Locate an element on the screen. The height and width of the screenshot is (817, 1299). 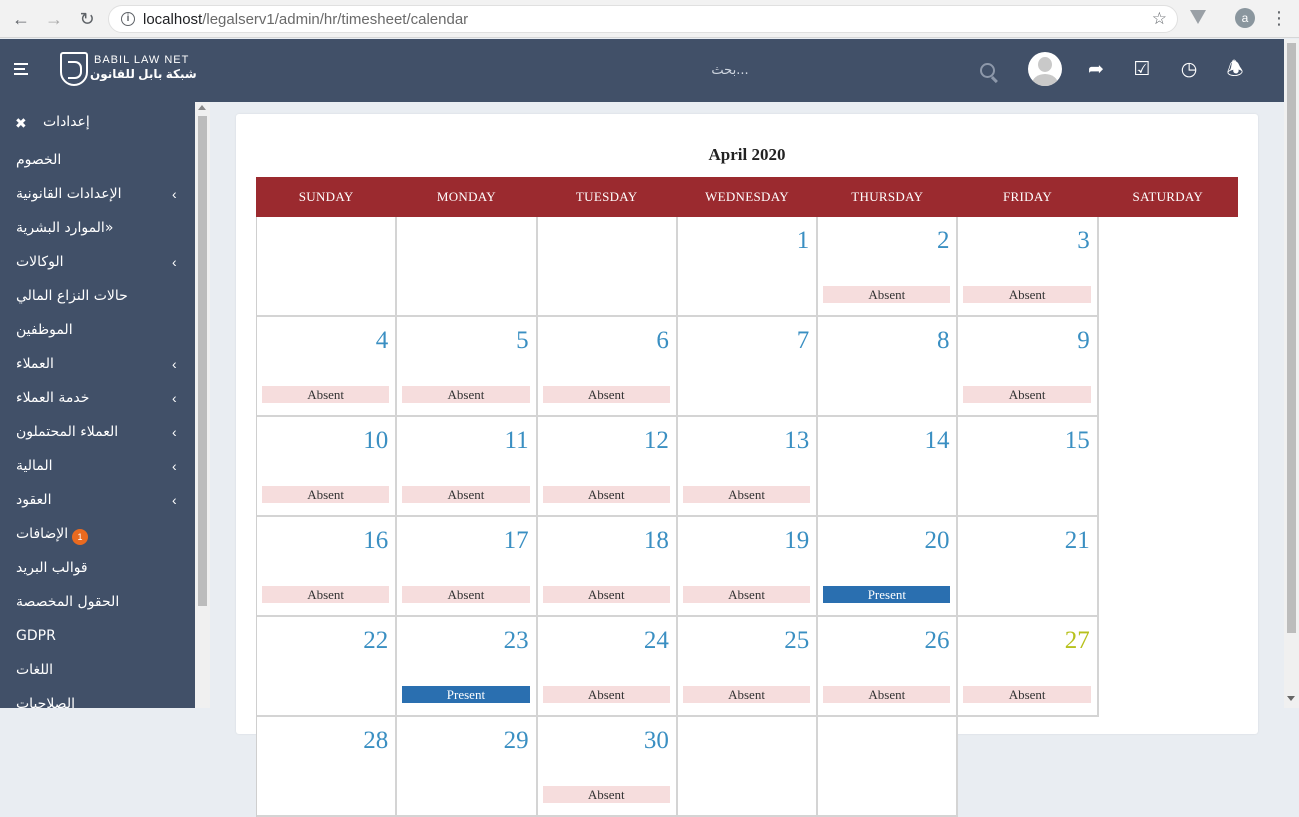
day-number: 30 is located at coordinates (656, 741).